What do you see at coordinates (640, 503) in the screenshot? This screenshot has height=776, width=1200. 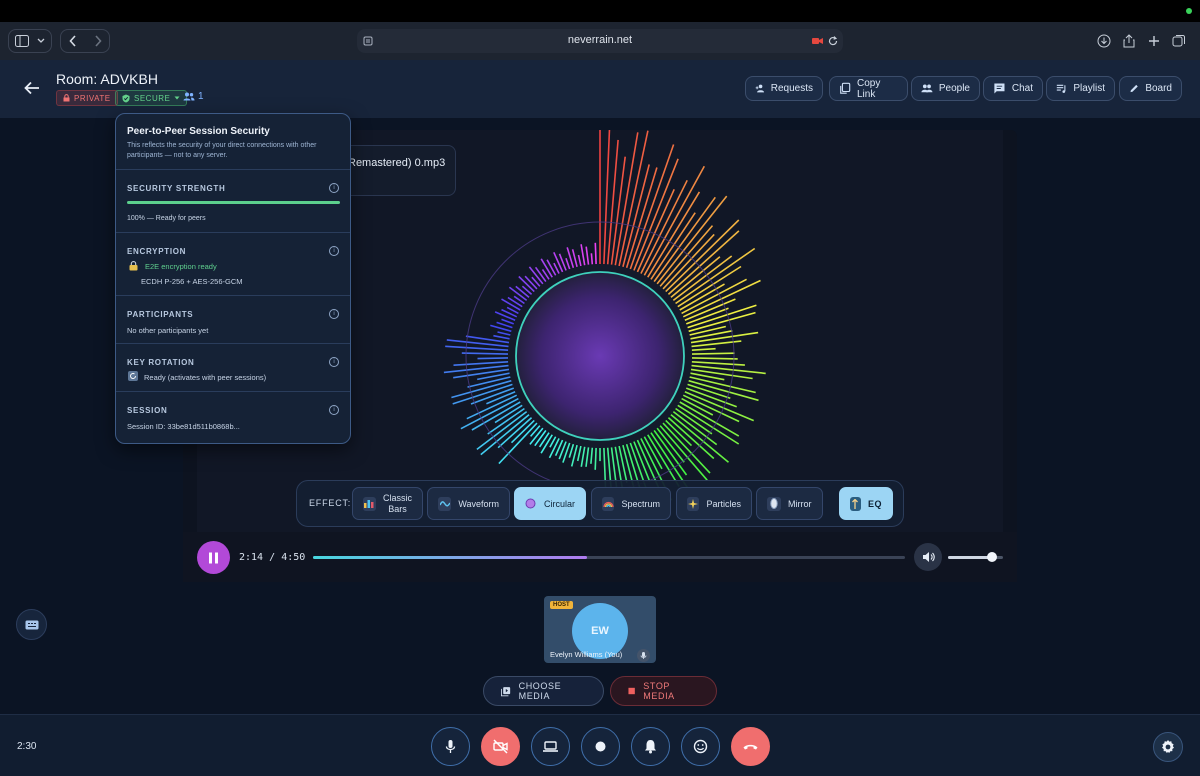 I see `effect-spectrum-label: Spectrum` at bounding box center [640, 503].